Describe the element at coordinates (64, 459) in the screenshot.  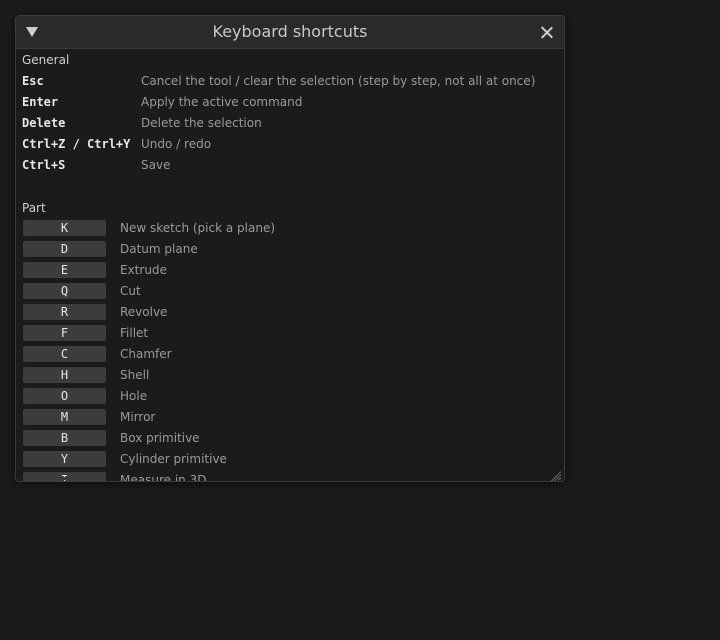
I see `shortcut-key-chip: Y` at that location.